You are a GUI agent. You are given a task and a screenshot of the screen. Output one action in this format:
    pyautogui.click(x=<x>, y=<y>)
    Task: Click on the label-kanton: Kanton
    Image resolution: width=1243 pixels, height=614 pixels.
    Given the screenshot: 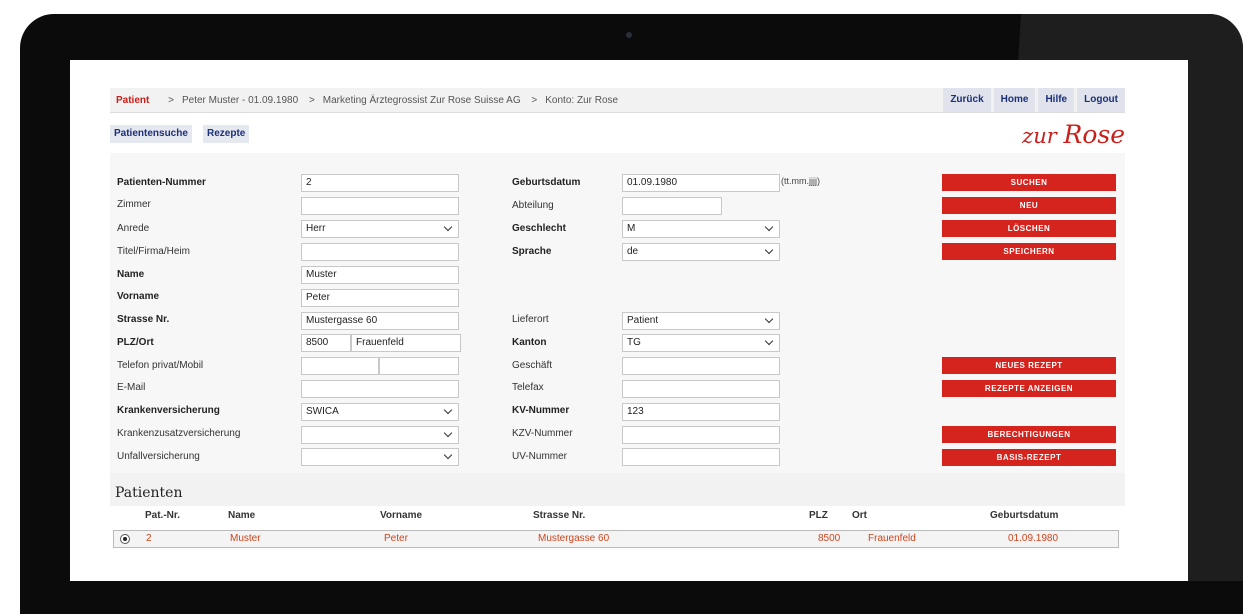 What is the action you would take?
    pyautogui.click(x=529, y=342)
    